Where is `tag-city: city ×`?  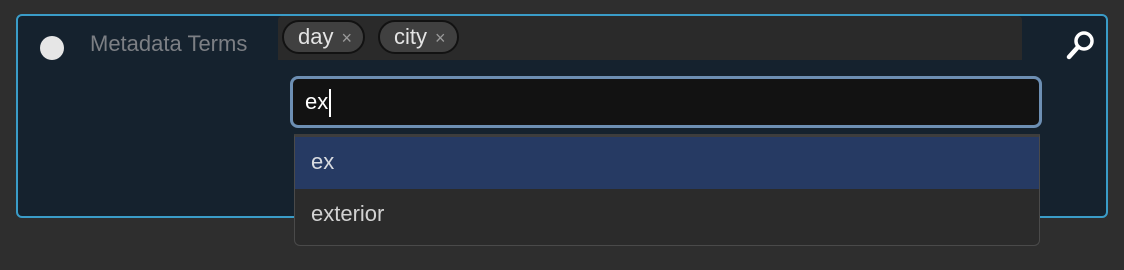
tag-city: city × is located at coordinates (418, 37).